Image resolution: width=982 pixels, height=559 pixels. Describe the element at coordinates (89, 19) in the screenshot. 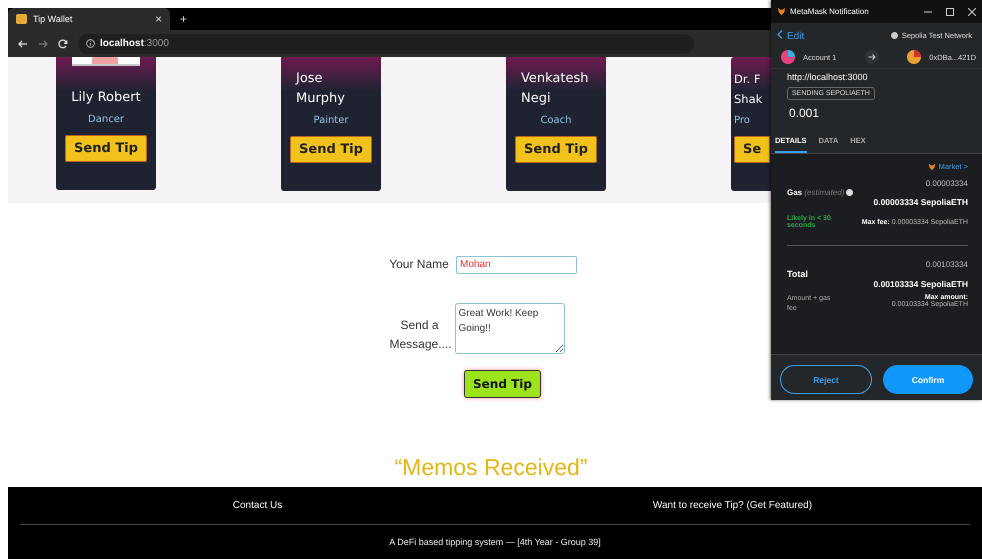

I see `browser-tab: Tip Wallet ×` at that location.